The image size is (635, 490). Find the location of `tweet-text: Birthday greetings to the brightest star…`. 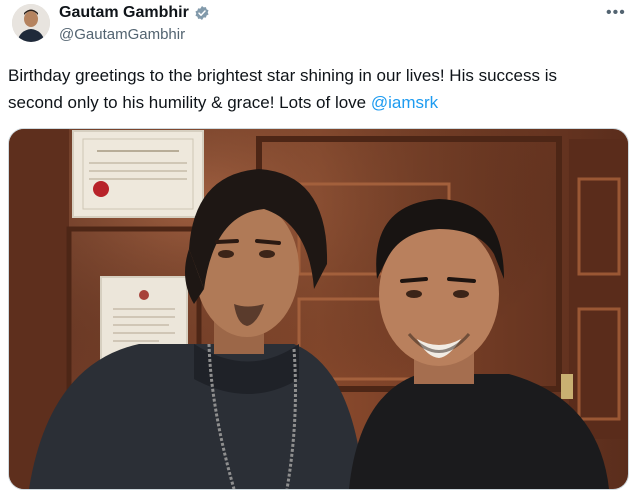

tweet-text: Birthday greetings to the brightest star… is located at coordinates (318, 89).